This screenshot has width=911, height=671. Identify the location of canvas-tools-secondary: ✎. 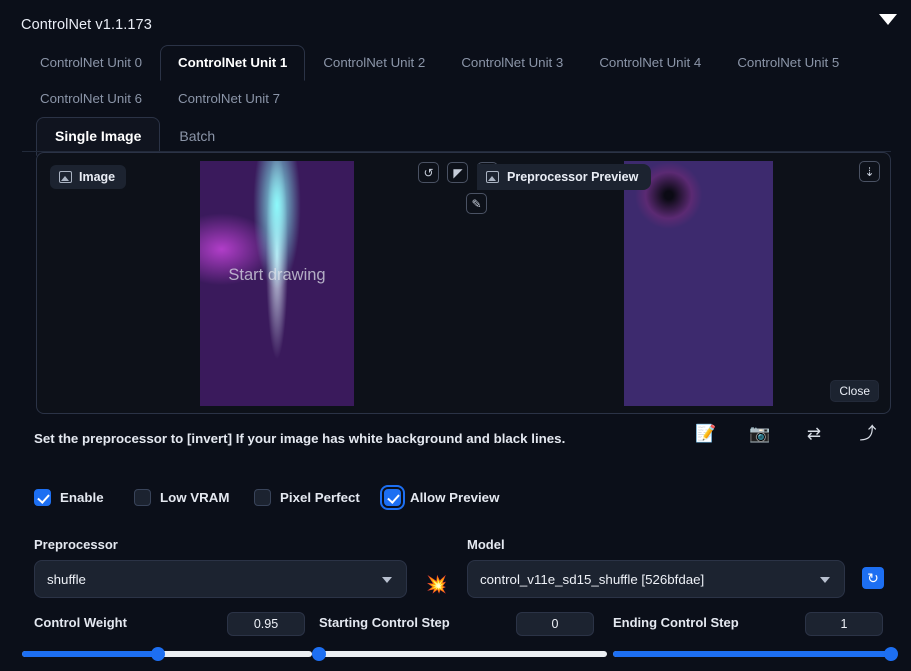
(478, 203).